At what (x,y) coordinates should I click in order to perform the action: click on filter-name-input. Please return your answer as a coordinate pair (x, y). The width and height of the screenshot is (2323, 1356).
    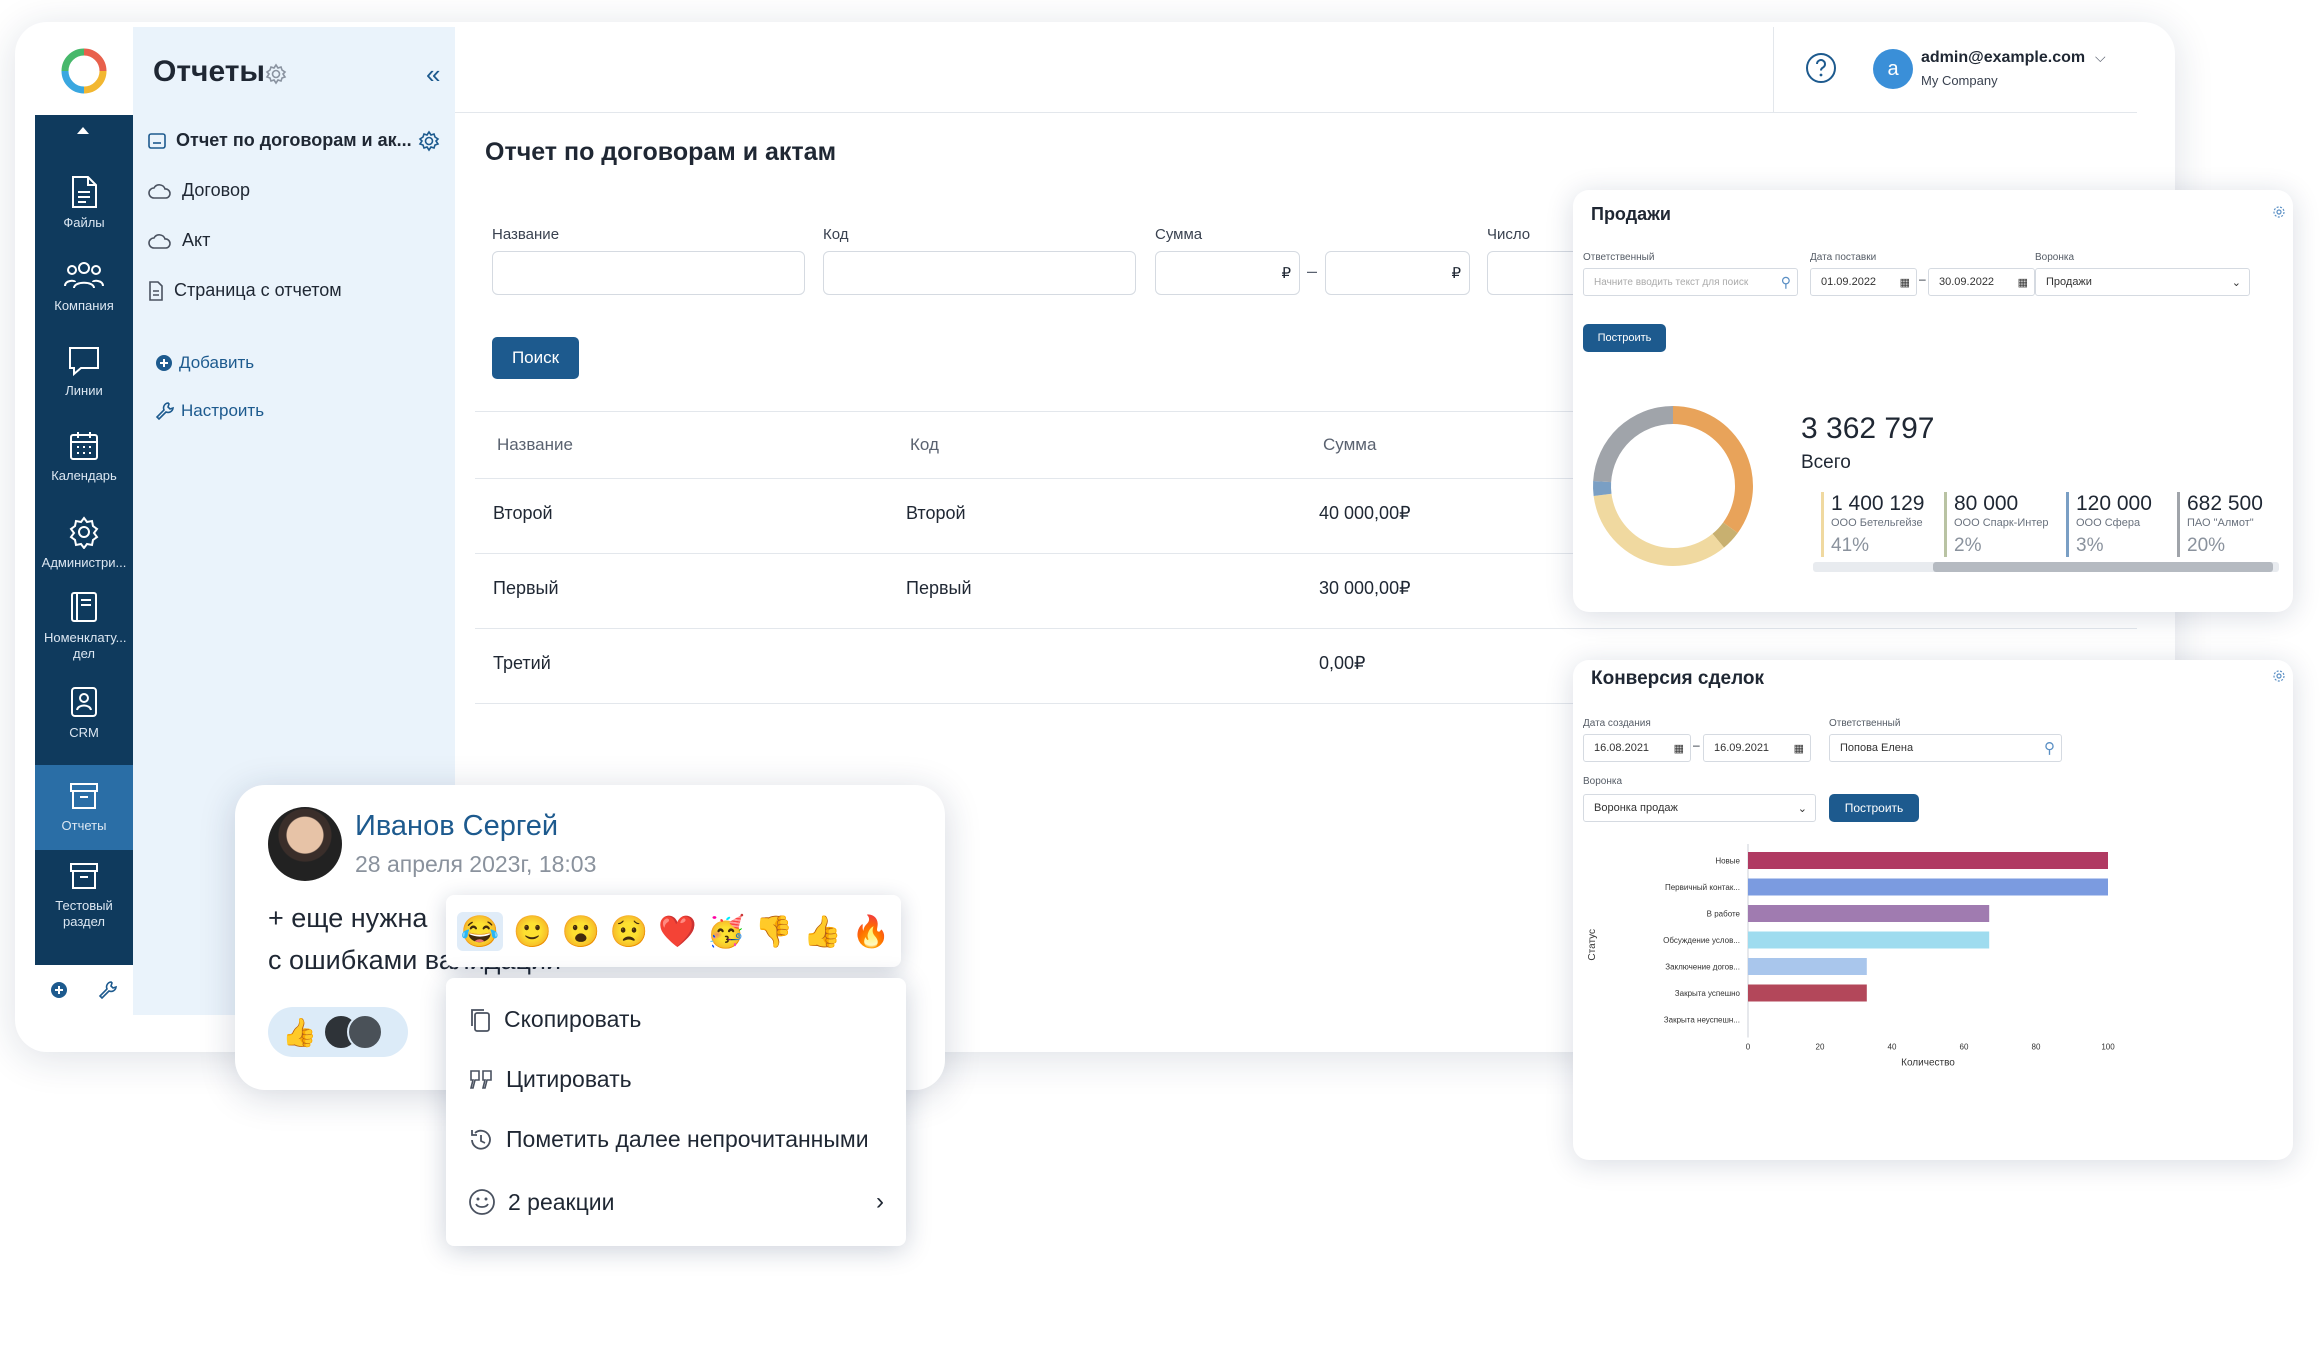
    Looking at the image, I should click on (648, 273).